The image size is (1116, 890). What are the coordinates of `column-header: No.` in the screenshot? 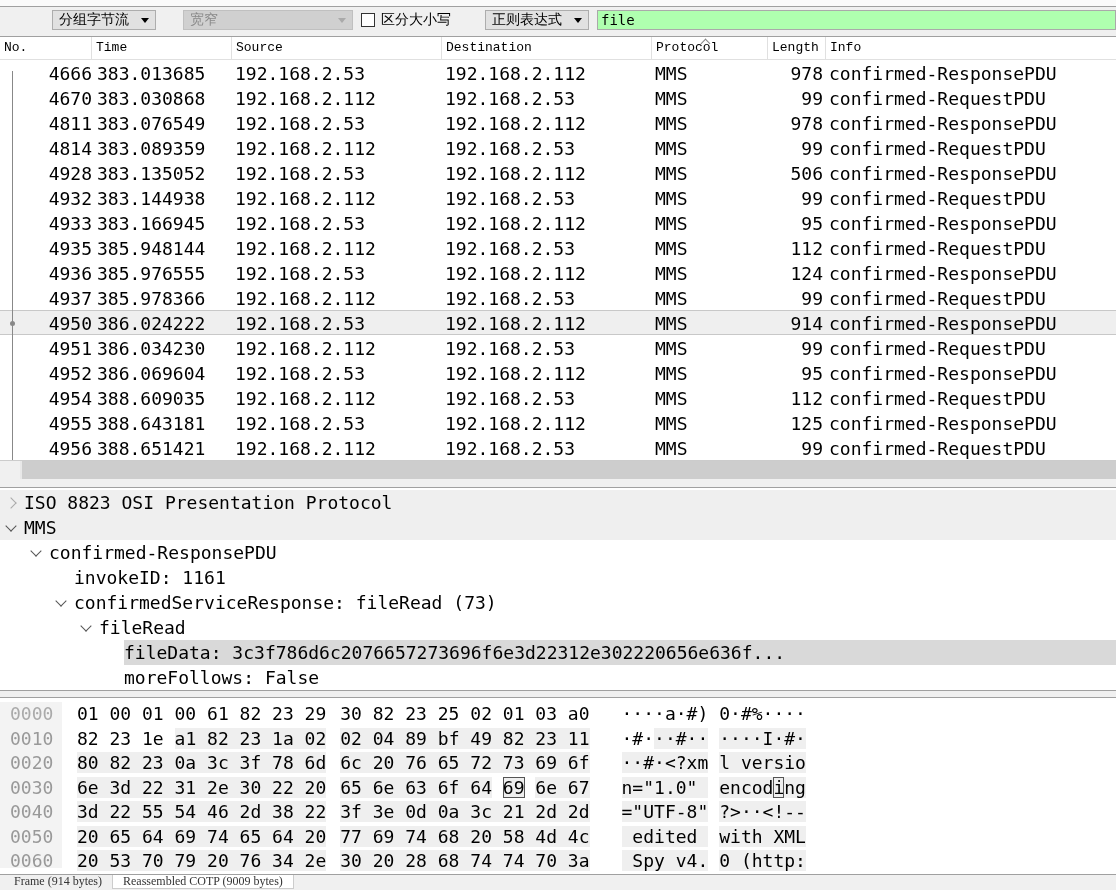 It's located at (46, 48).